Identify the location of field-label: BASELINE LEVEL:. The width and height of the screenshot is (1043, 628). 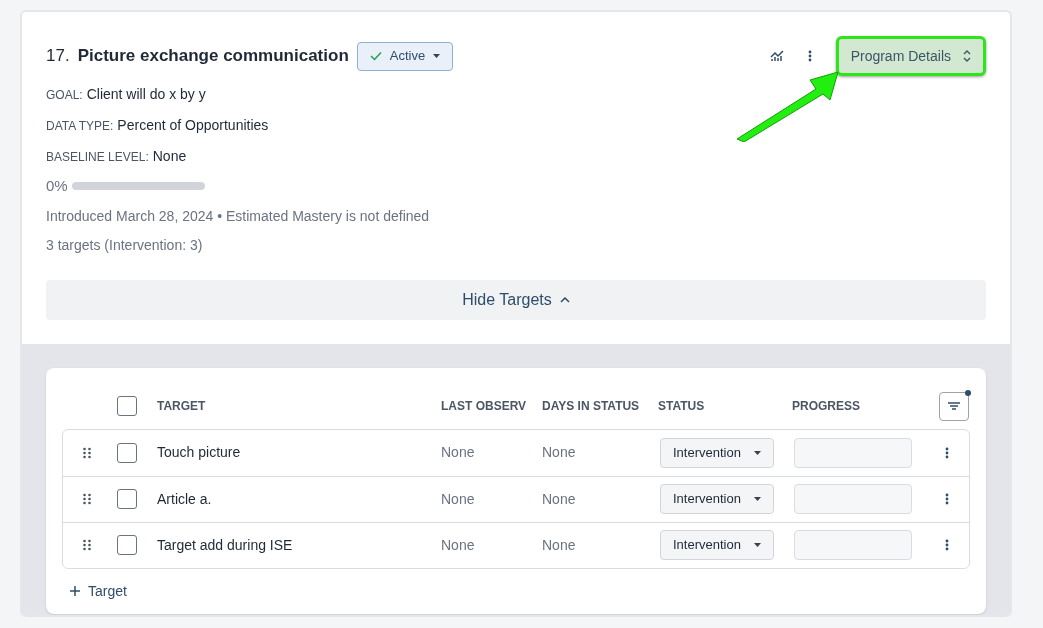
(97, 157).